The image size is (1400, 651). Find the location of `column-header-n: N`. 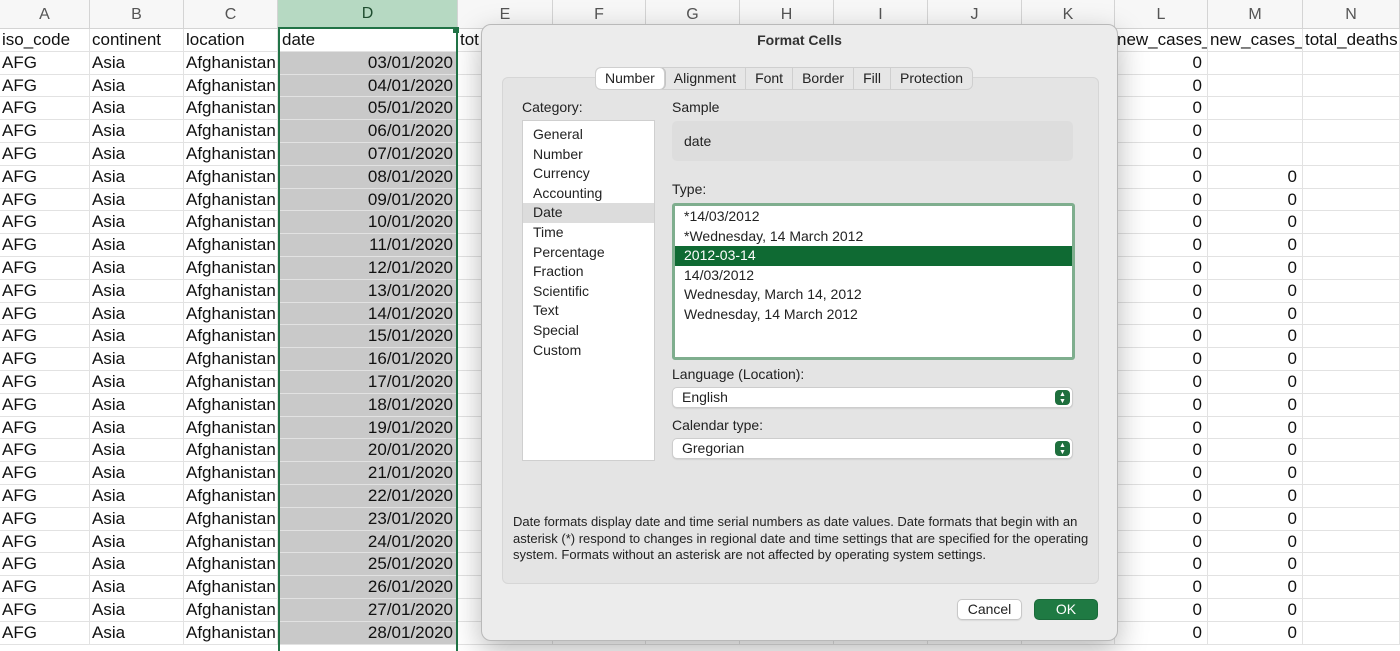

column-header-n: N is located at coordinates (1351, 14).